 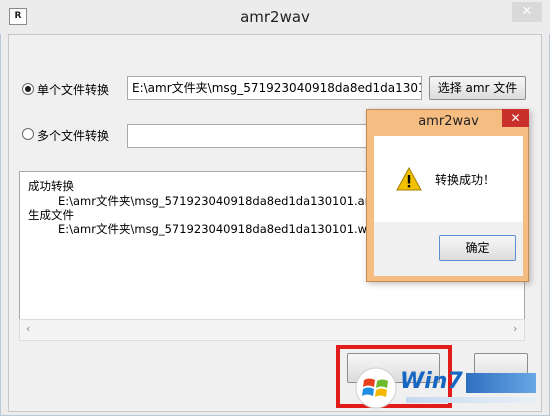 What do you see at coordinates (465, 180) in the screenshot?
I see `dialog-message: 转换成功！` at bounding box center [465, 180].